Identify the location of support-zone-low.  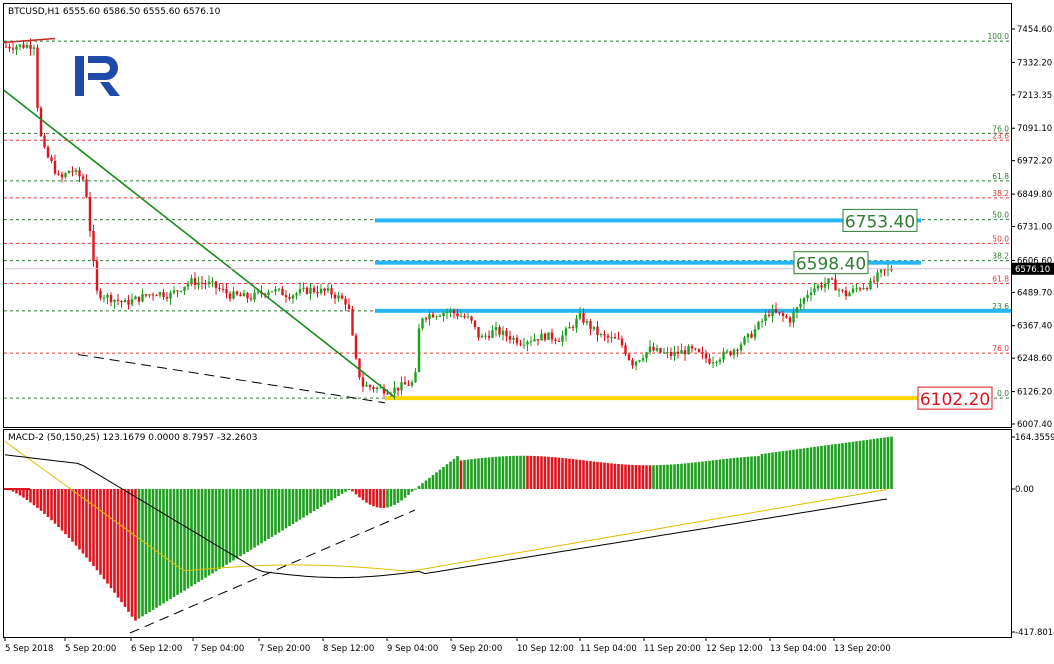
(653, 398).